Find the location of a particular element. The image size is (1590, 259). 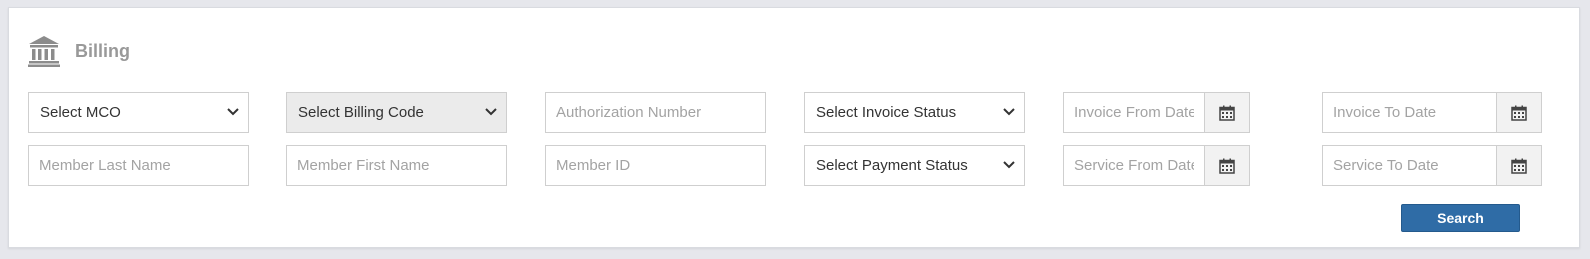

invoice-from-date-group is located at coordinates (1156, 112).